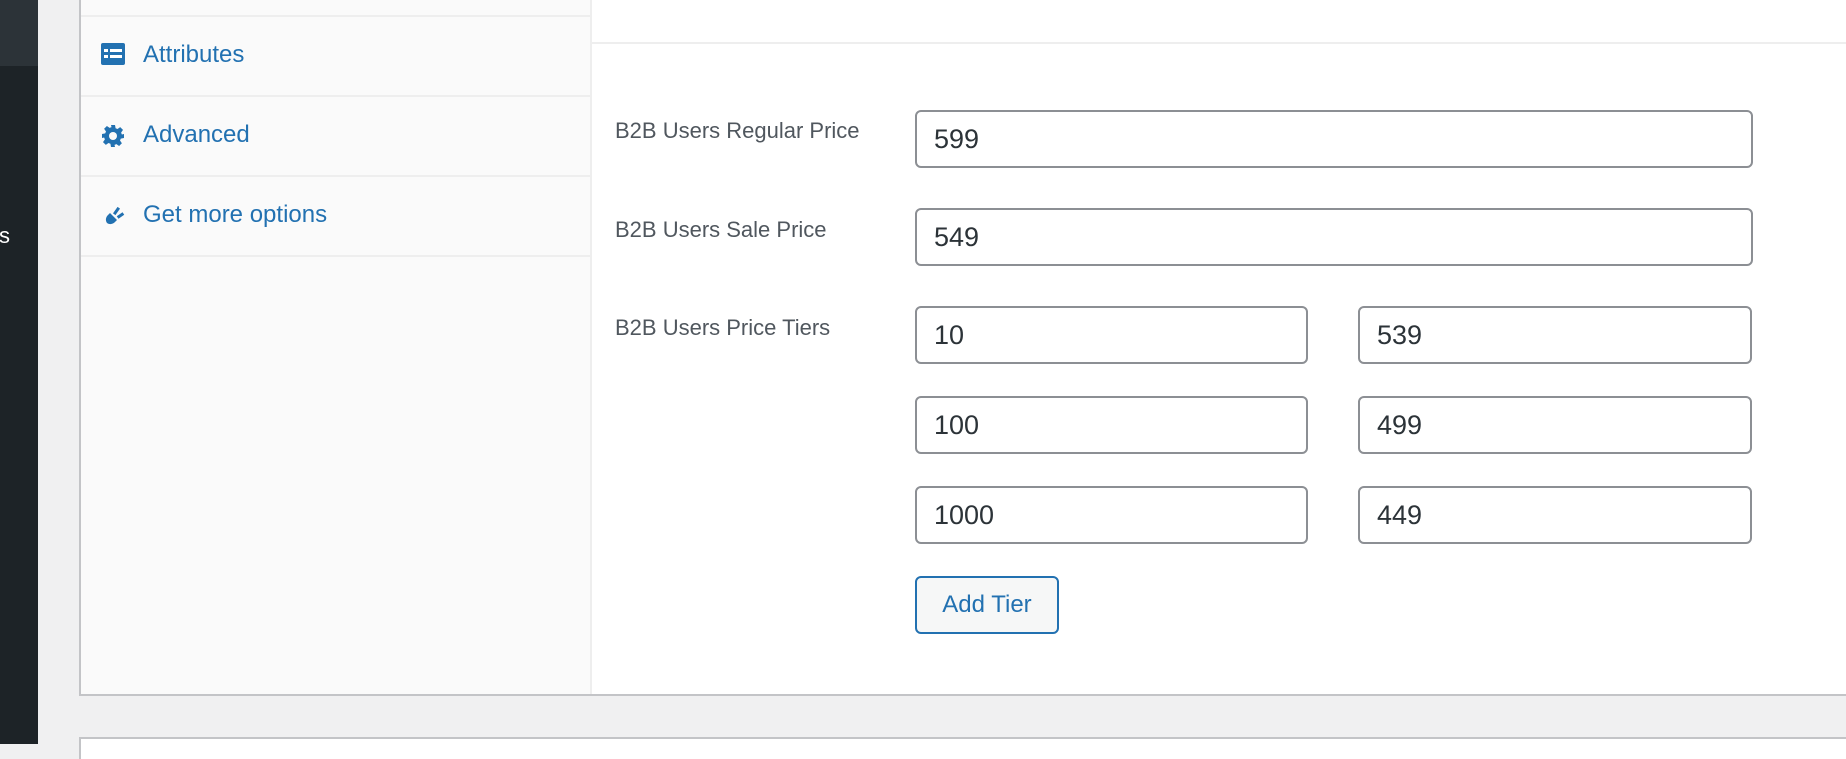 This screenshot has height=759, width=1846. Describe the element at coordinates (335, 137) in the screenshot. I see `tab-advanced: Advanced` at that location.